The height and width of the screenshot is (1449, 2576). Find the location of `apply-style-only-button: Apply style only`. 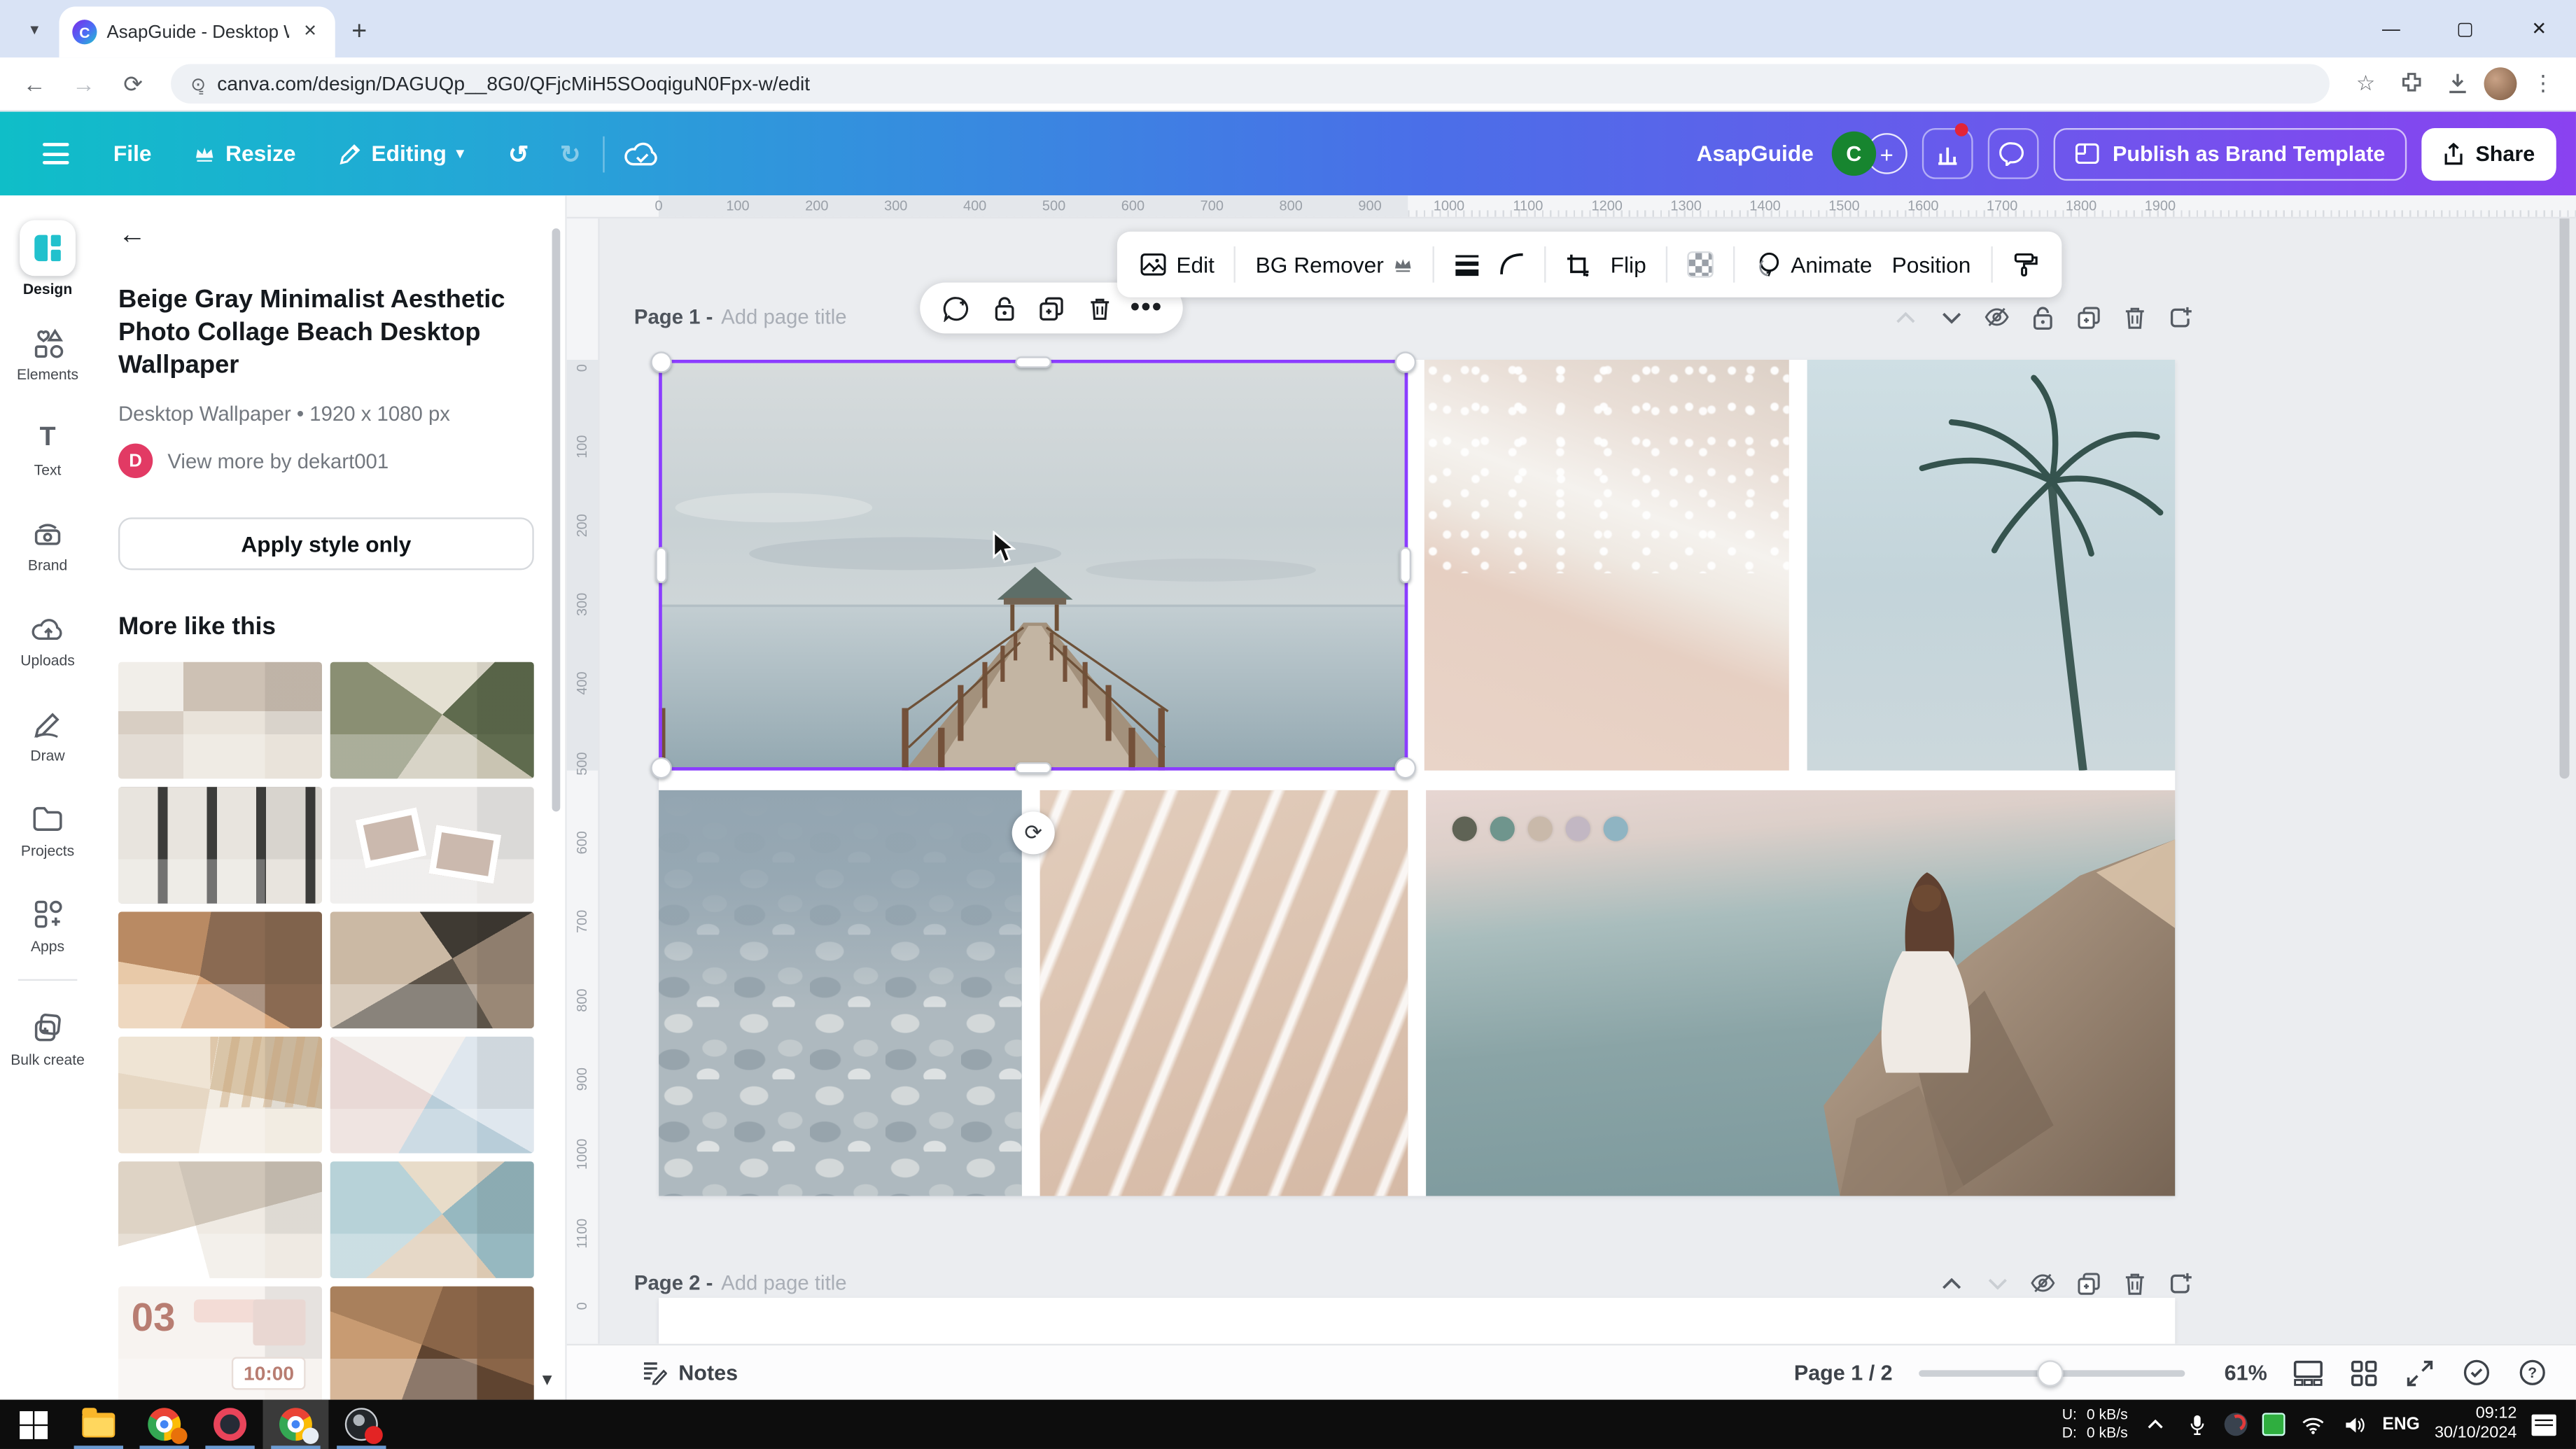

apply-style-only-button: Apply style only is located at coordinates (326, 544).